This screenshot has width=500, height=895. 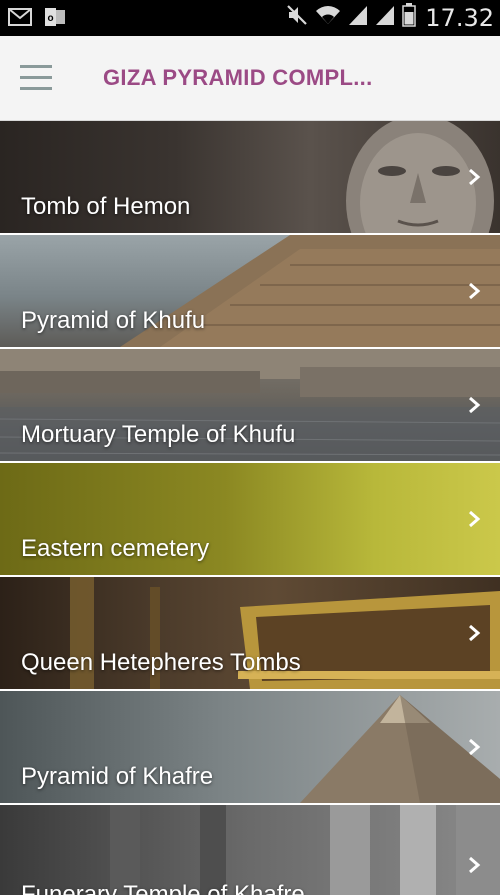 What do you see at coordinates (250, 519) in the screenshot?
I see `list-item-eastern-cemetery: Eastern cemetery` at bounding box center [250, 519].